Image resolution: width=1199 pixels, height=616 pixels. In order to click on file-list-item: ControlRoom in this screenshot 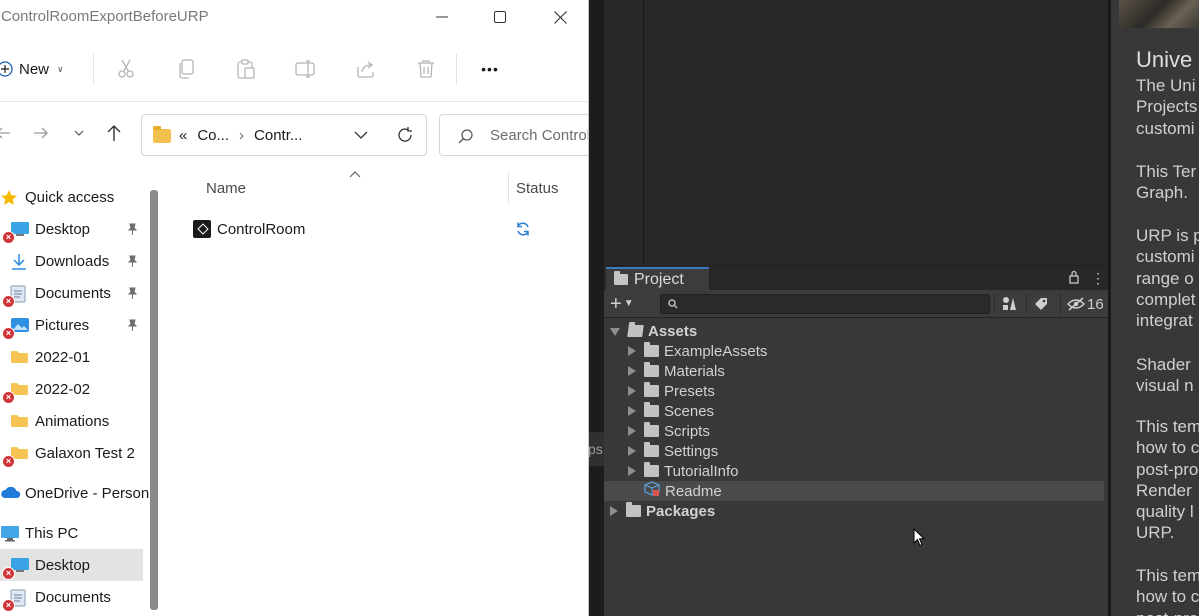, I will do `click(375, 229)`.